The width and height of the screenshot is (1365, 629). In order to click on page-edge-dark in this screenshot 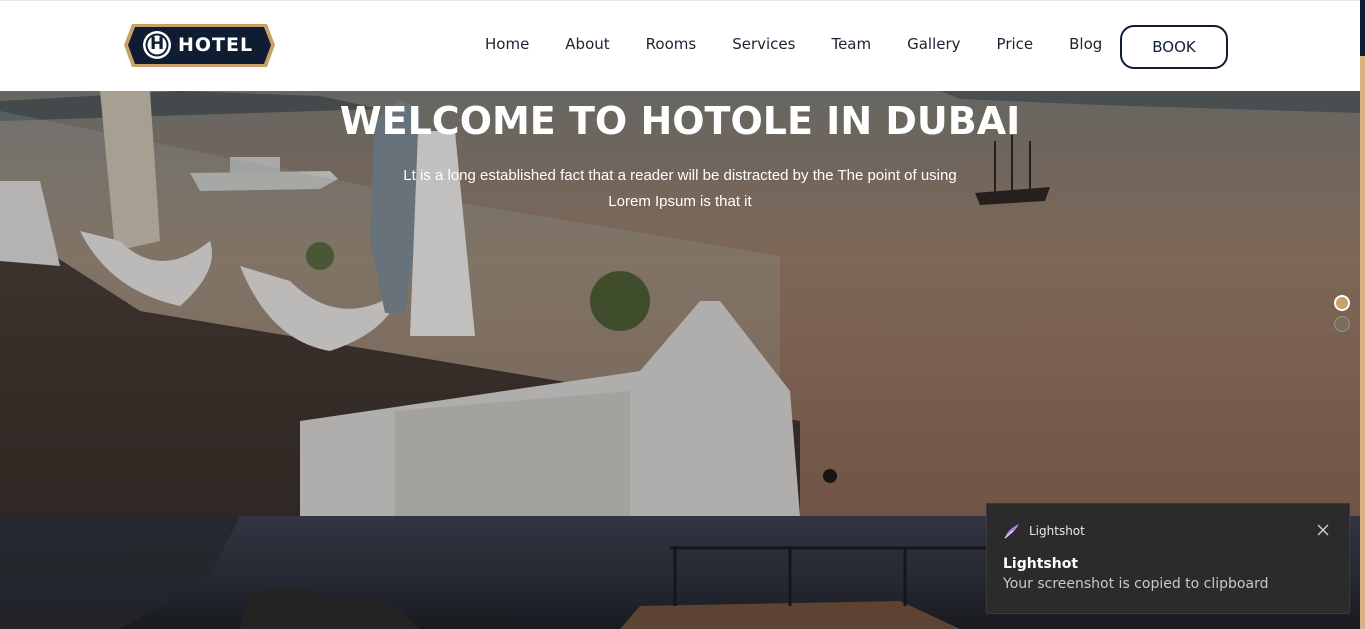, I will do `click(1362, 28)`.